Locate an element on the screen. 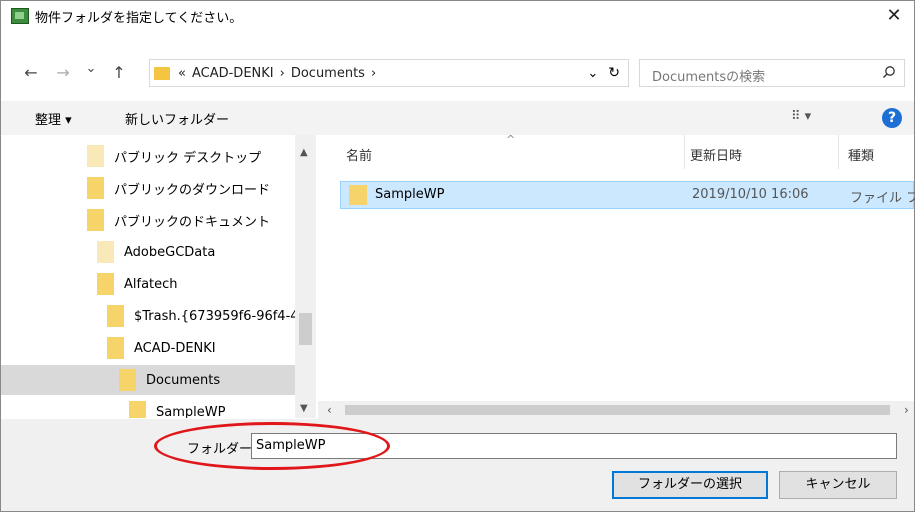 The width and height of the screenshot is (915, 512). tree-item-documents: Documents is located at coordinates (148, 380).